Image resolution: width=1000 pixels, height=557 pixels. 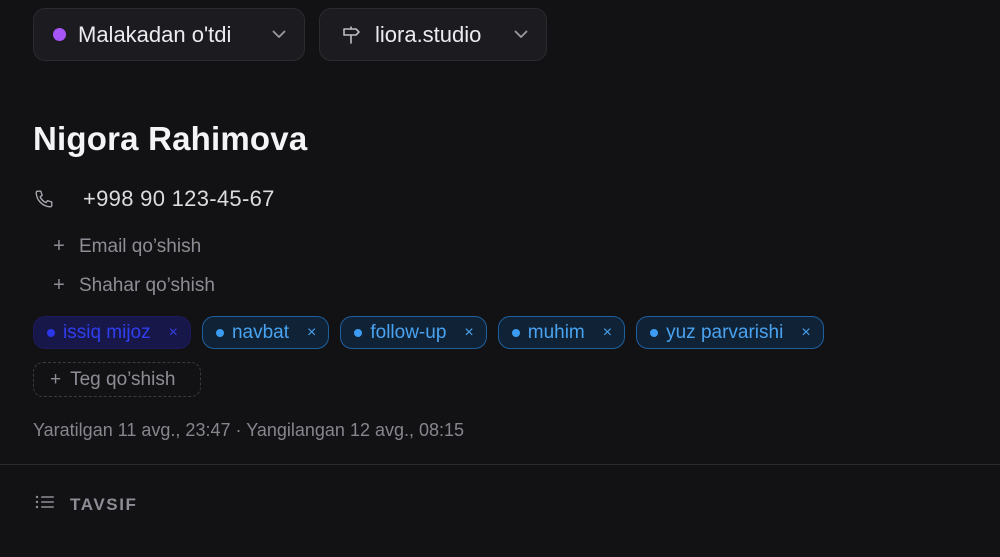 I want to click on status-dropdown-label: Malakadan o'tdi, so click(x=155, y=34).